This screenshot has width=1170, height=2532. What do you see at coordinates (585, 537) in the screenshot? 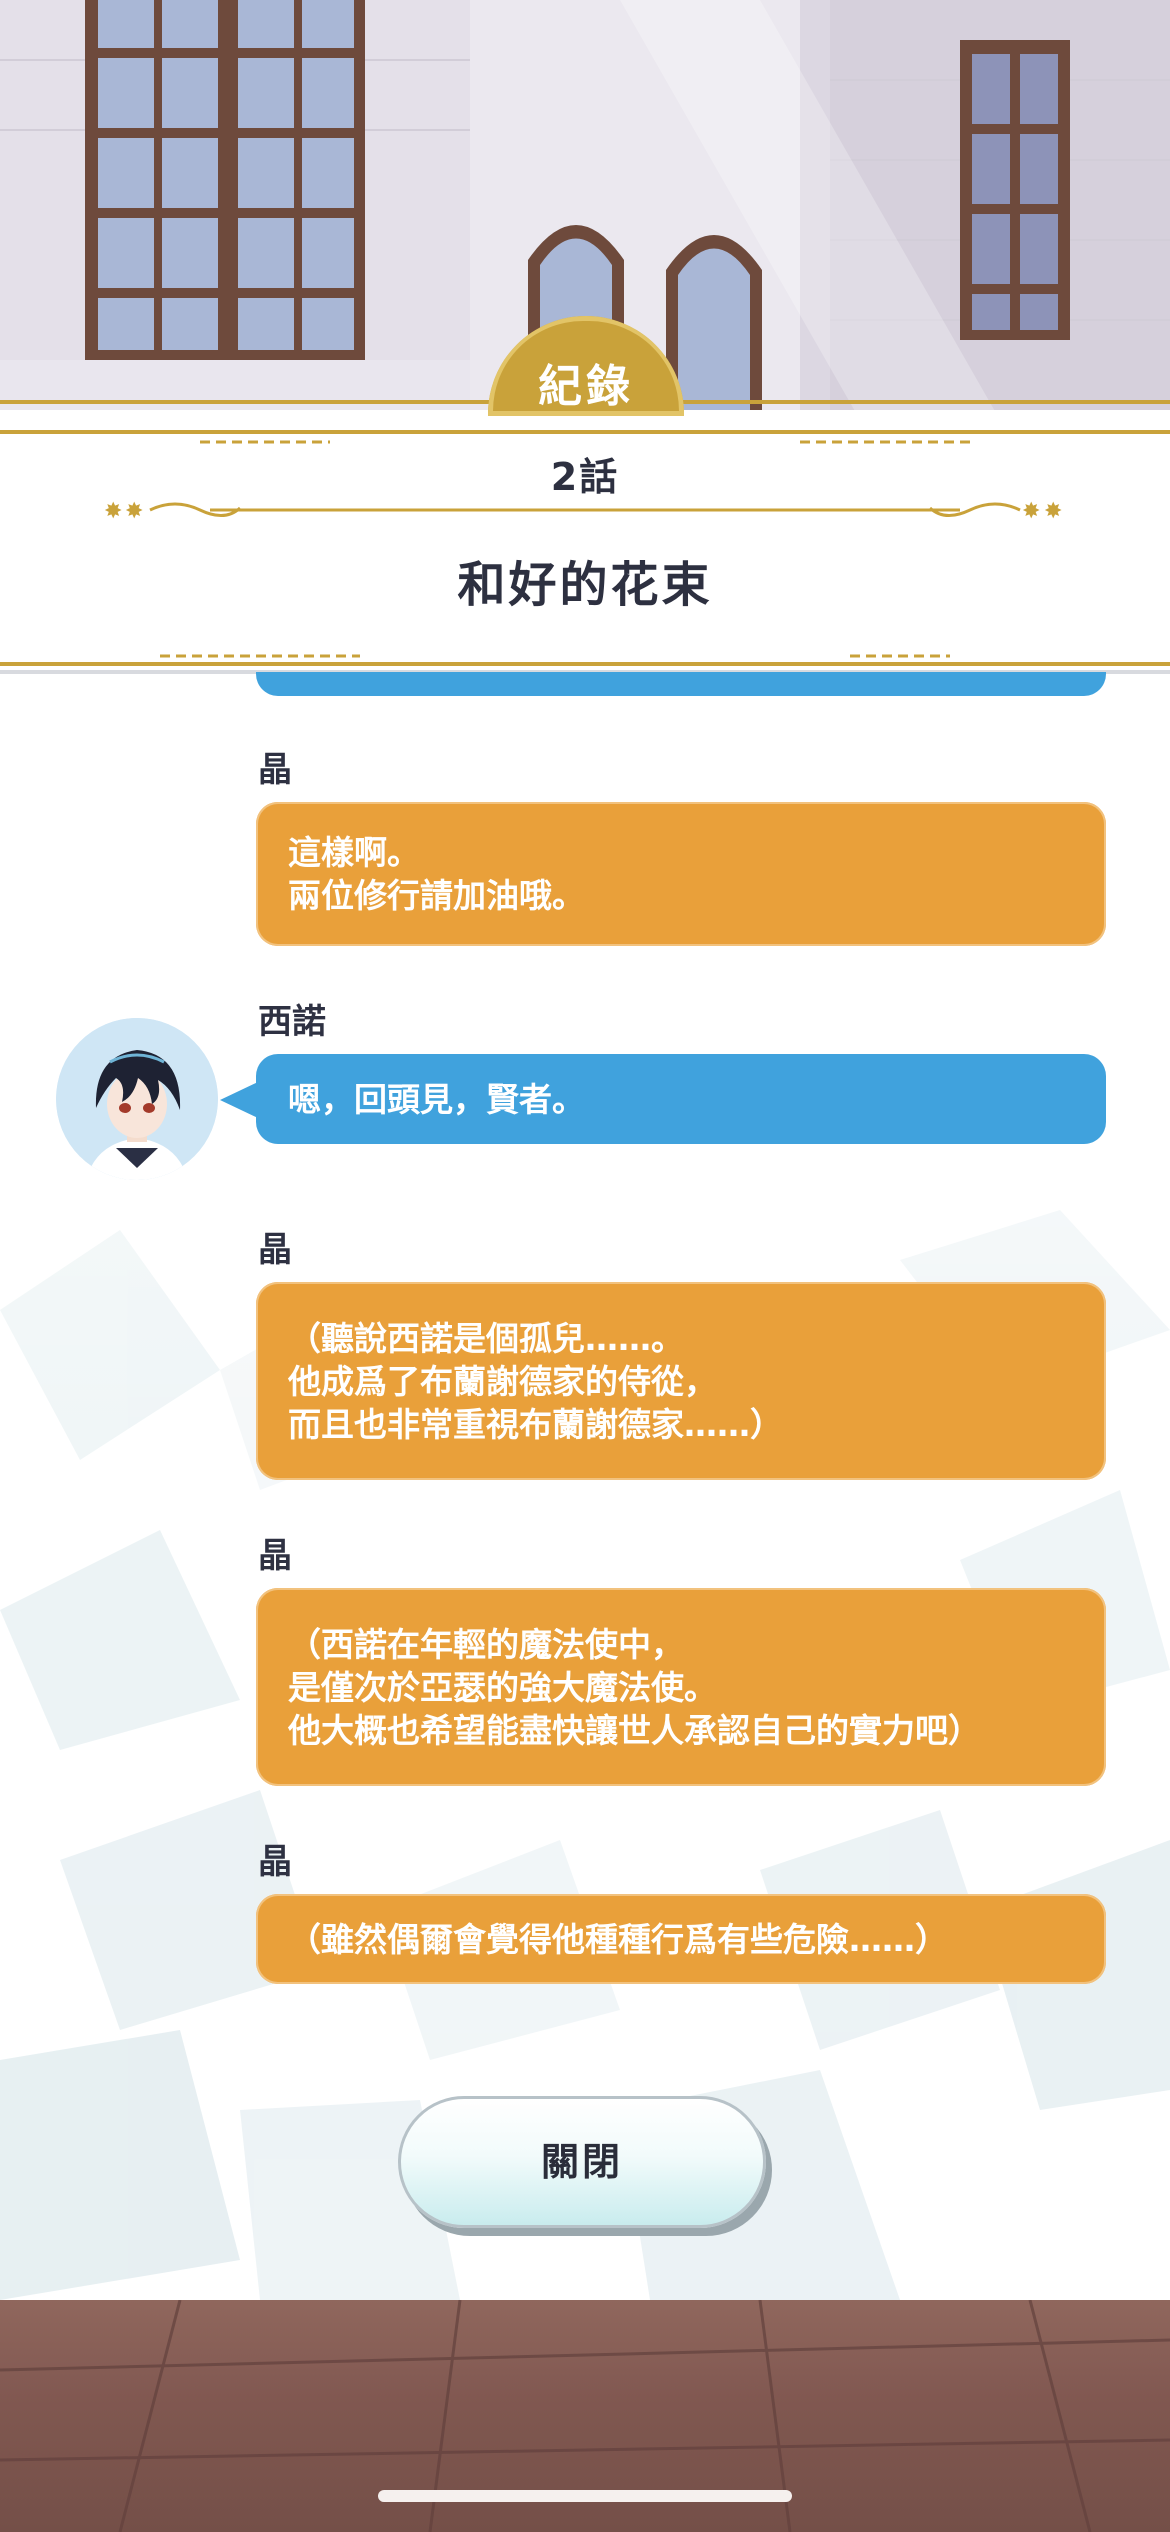
I see `header-ornament: ✸ ✸ ✸ ✸` at bounding box center [585, 537].